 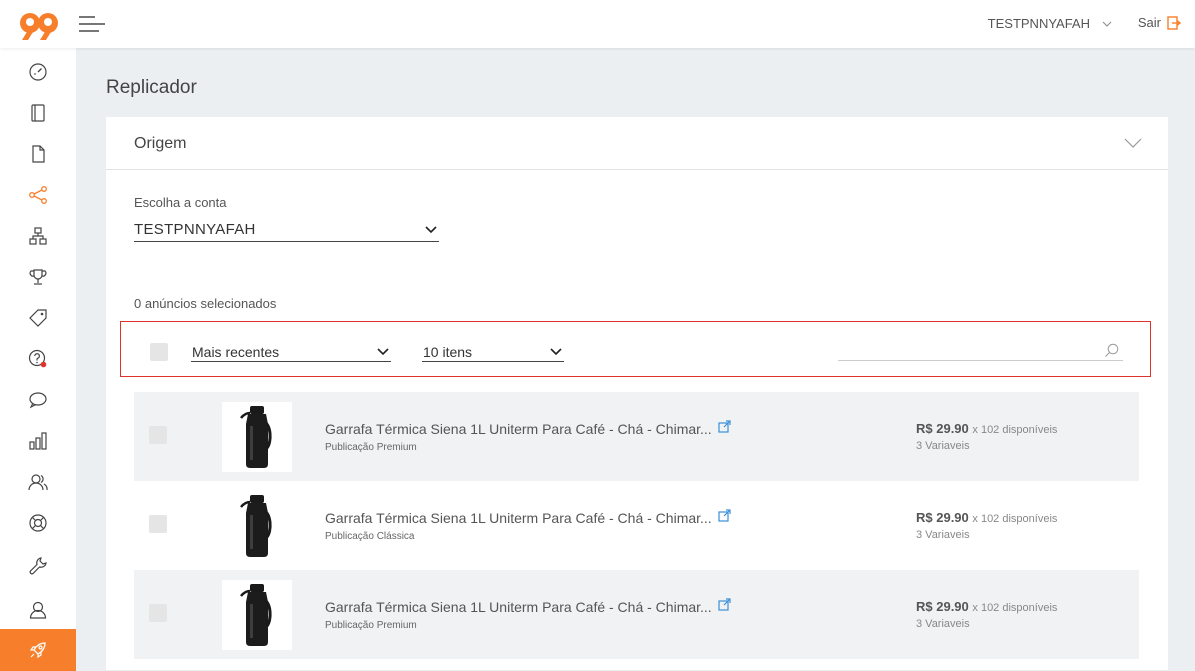 I want to click on users-icon, so click(x=38, y=482).